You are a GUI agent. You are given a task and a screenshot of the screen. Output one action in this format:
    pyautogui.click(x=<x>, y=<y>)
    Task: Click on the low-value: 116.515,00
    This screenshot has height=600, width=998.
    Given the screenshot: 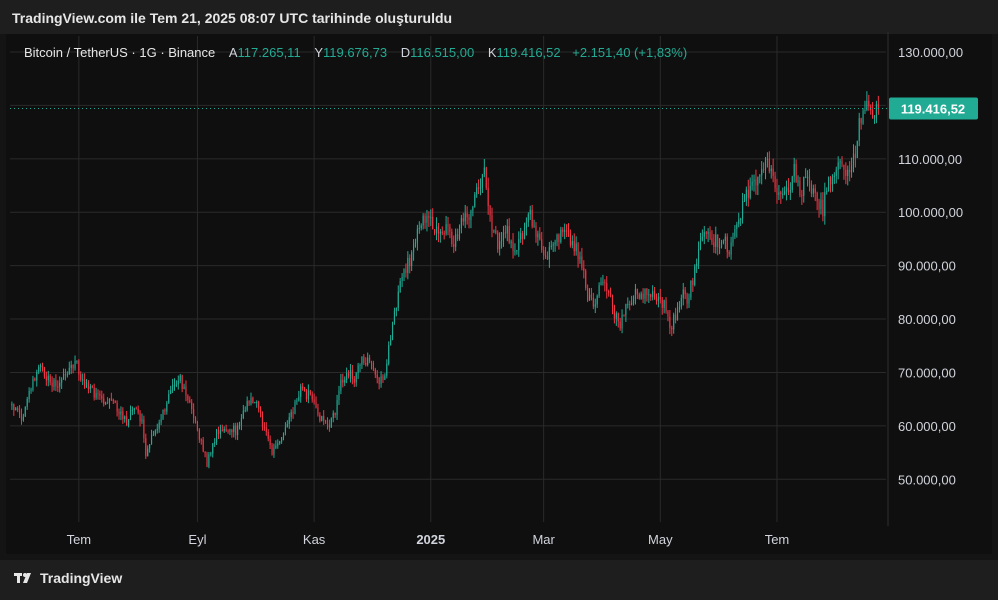 What is the action you would take?
    pyautogui.click(x=442, y=52)
    